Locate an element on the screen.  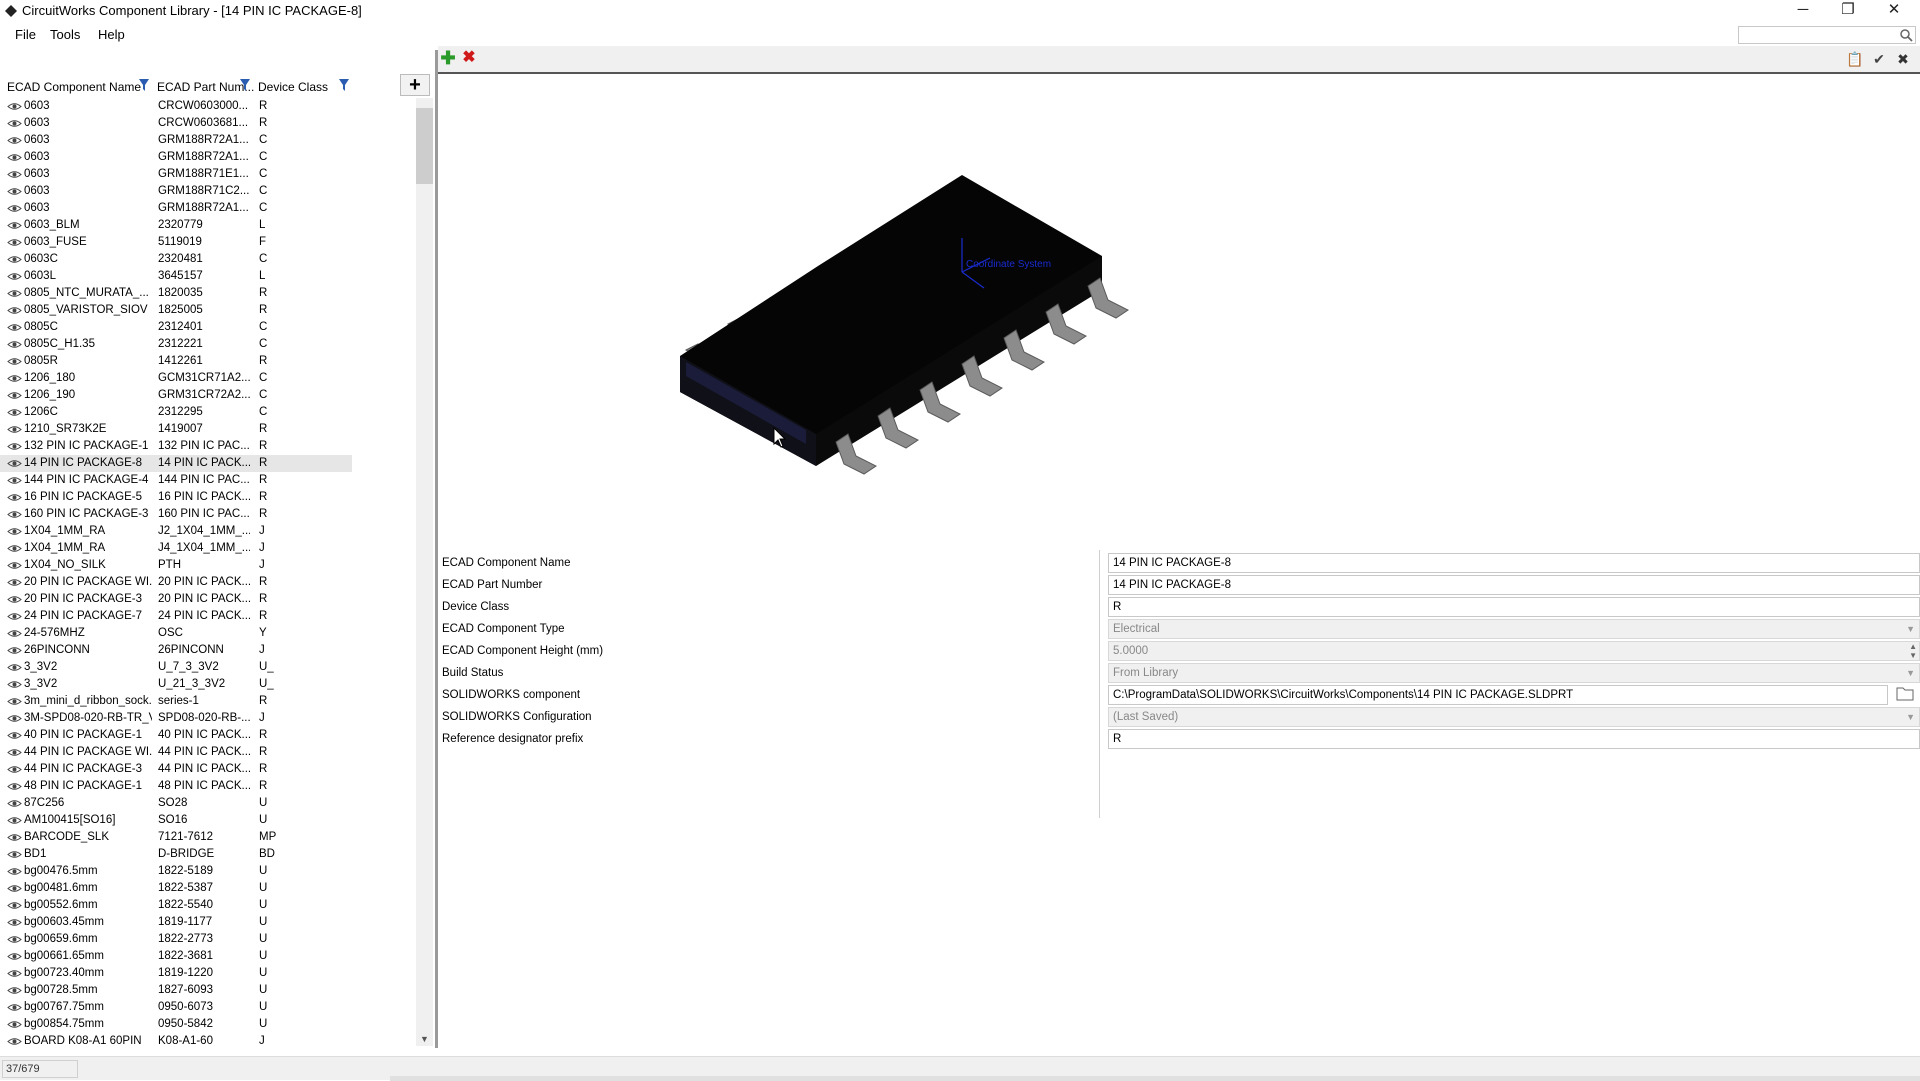
list-item: 48 PIN IC PACKAGE-1 48 PIN IC PACK... R is located at coordinates (208, 786).